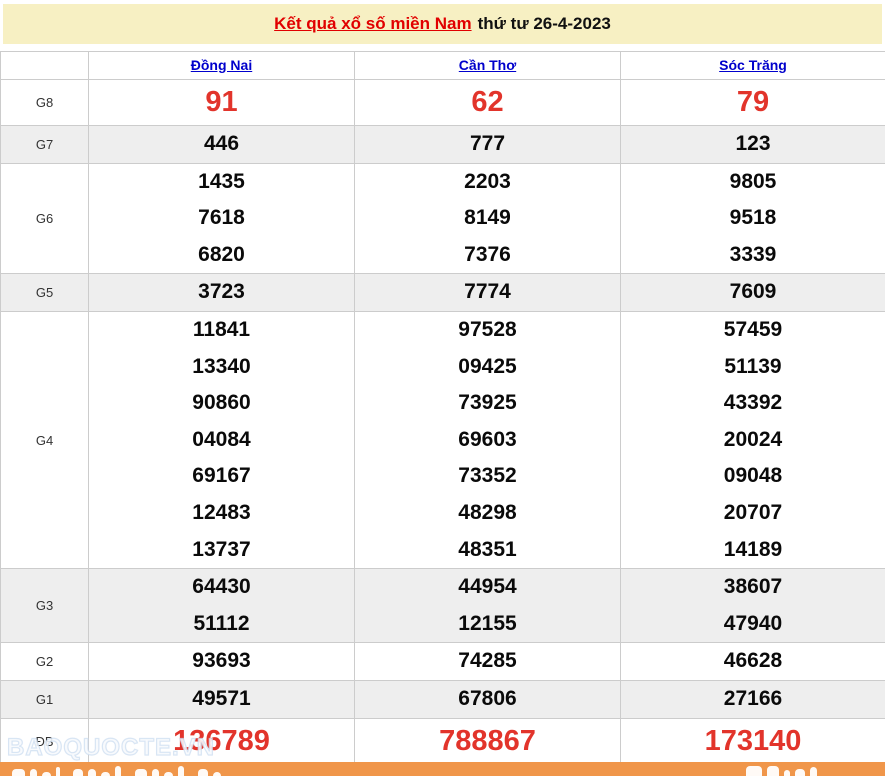  What do you see at coordinates (753, 182) in the screenshot?
I see `result-number: 9805` at bounding box center [753, 182].